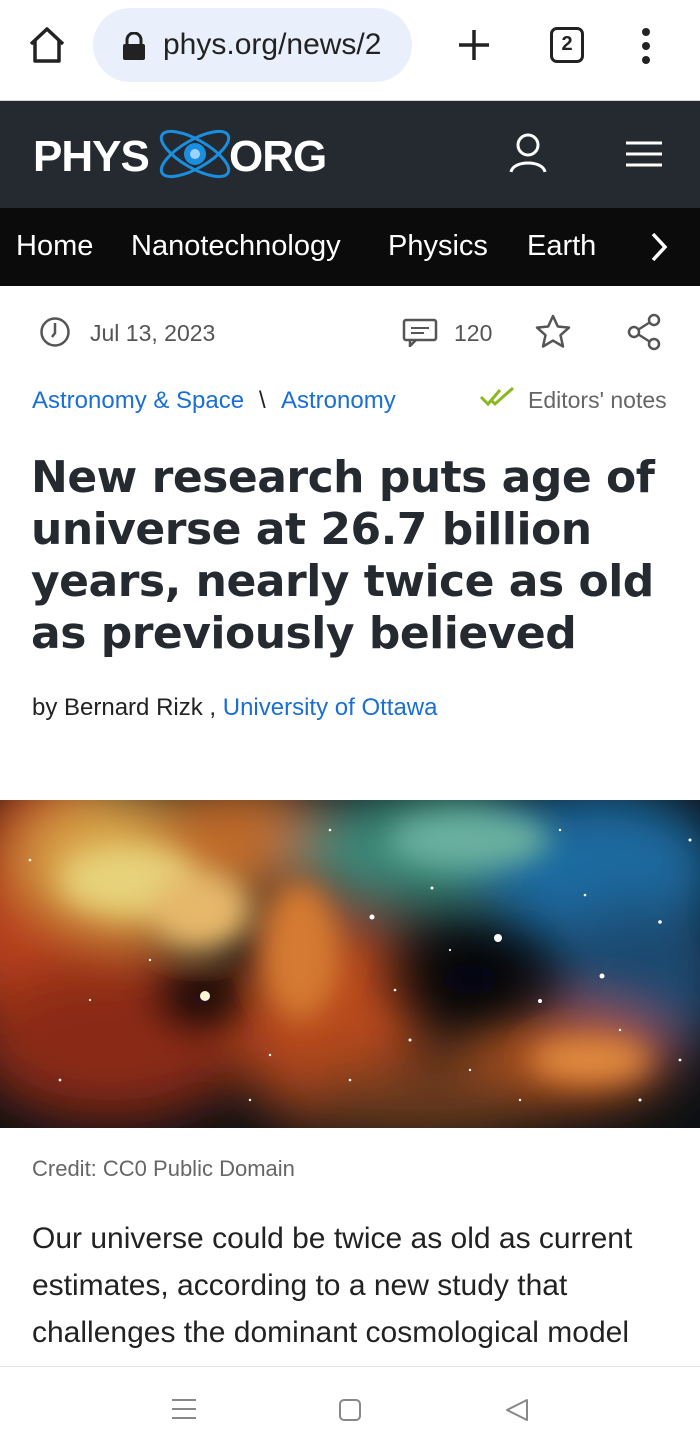 The image size is (700, 1452). What do you see at coordinates (91, 156) in the screenshot?
I see `logo-text-left: PHYS` at bounding box center [91, 156].